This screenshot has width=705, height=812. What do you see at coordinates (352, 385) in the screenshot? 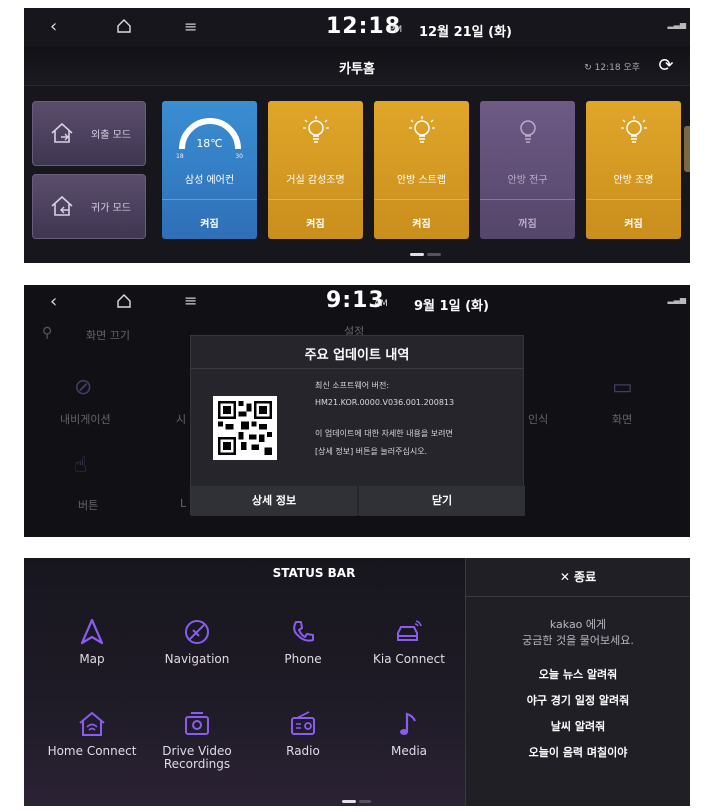
I see `version-label: 최신 소프트웨어 버전:` at bounding box center [352, 385].